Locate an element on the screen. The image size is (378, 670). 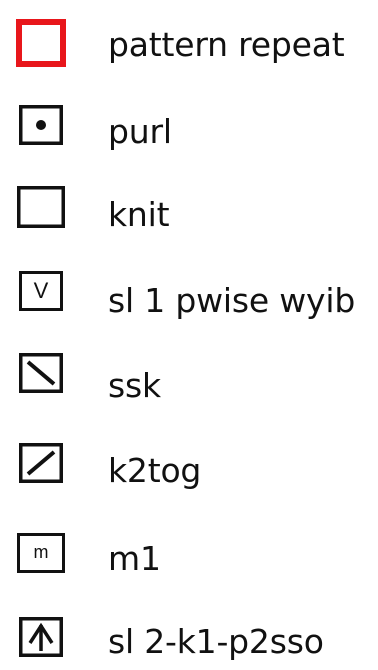
m-box-icon: m is located at coordinates (41, 553).